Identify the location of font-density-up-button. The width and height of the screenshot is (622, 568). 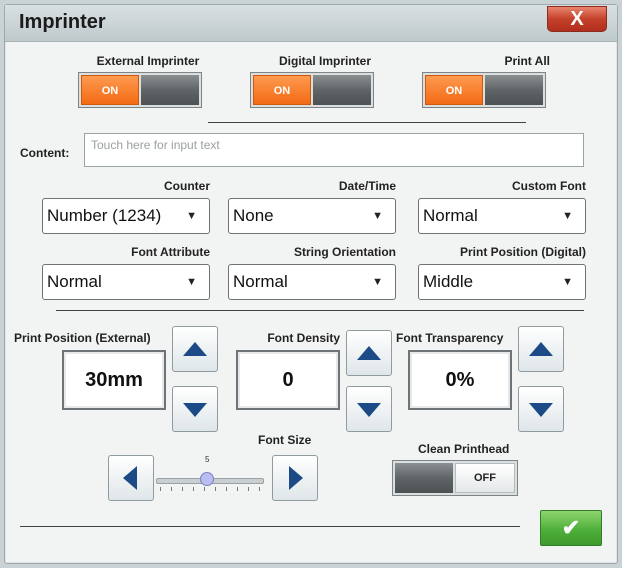
(369, 353).